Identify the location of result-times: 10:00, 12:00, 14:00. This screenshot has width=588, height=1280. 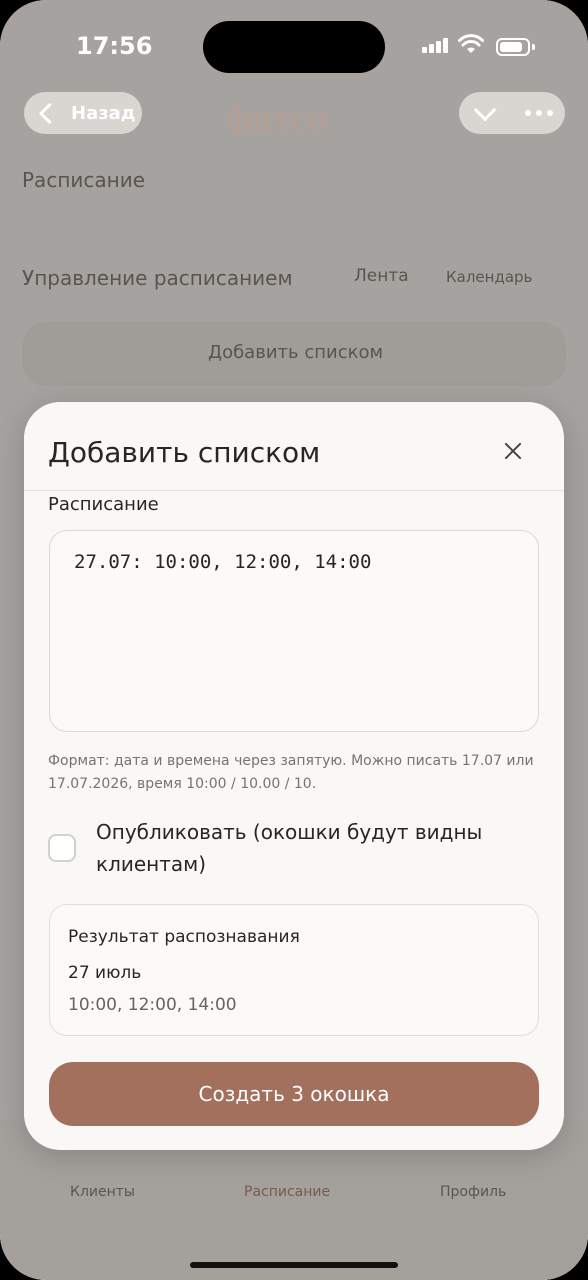
(152, 1005).